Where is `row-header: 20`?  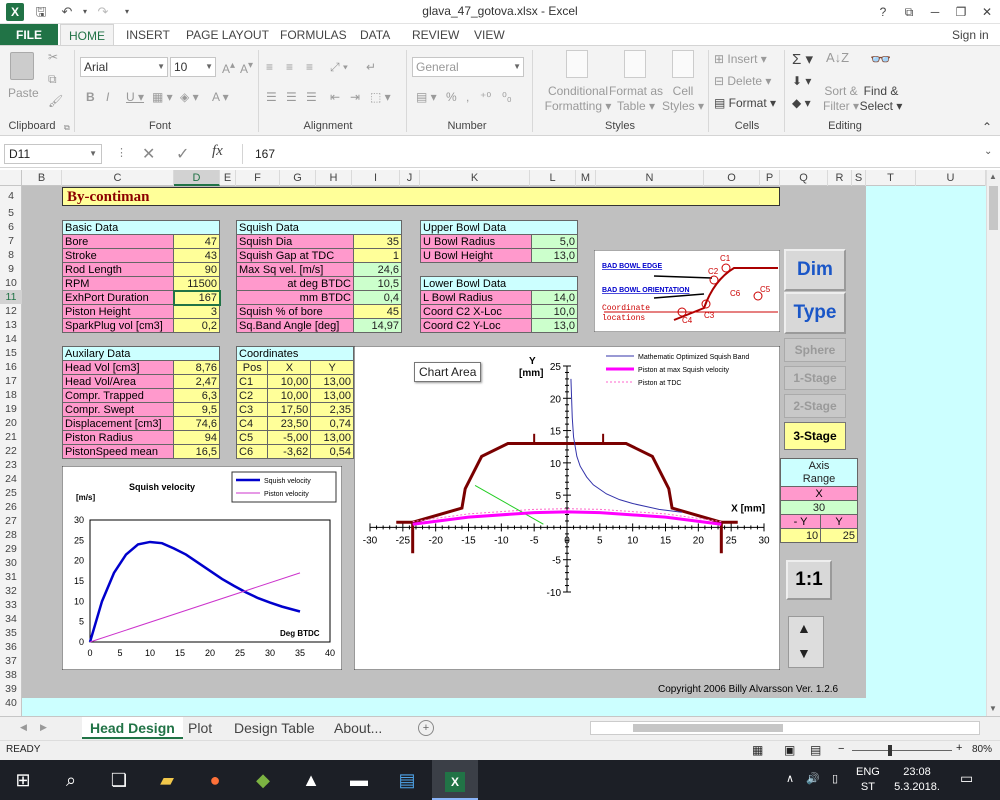 row-header: 20 is located at coordinates (11, 423).